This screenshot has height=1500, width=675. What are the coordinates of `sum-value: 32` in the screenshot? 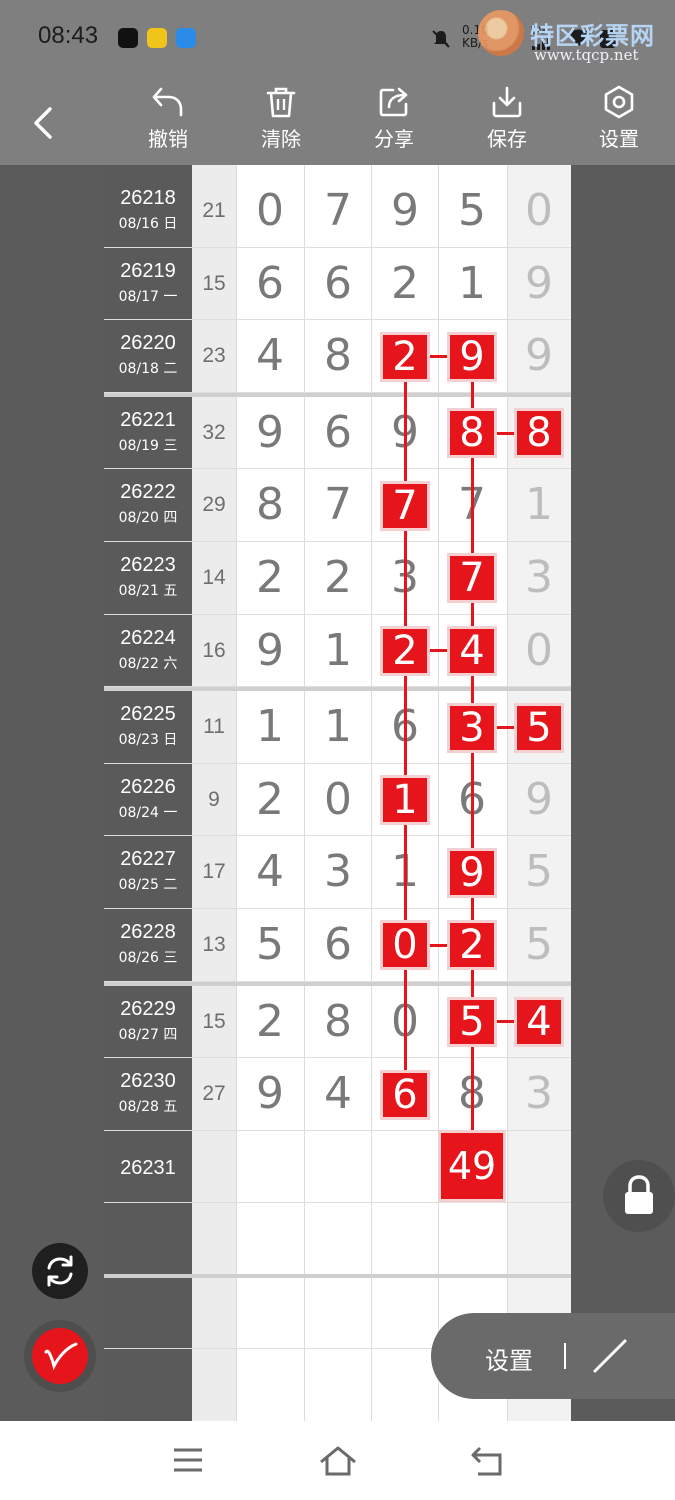 It's located at (214, 432).